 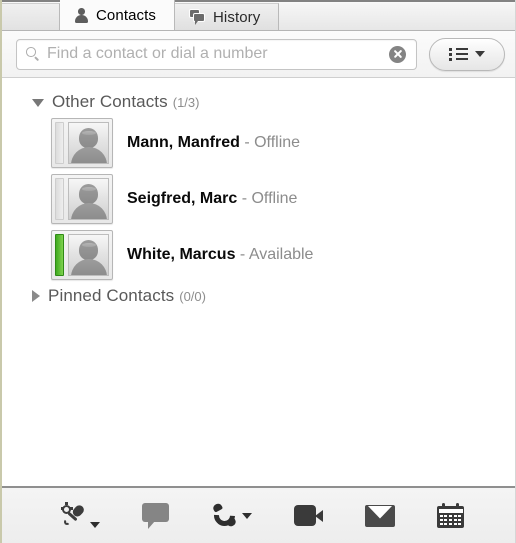 What do you see at coordinates (224, 515) in the screenshot?
I see `phone-icon` at bounding box center [224, 515].